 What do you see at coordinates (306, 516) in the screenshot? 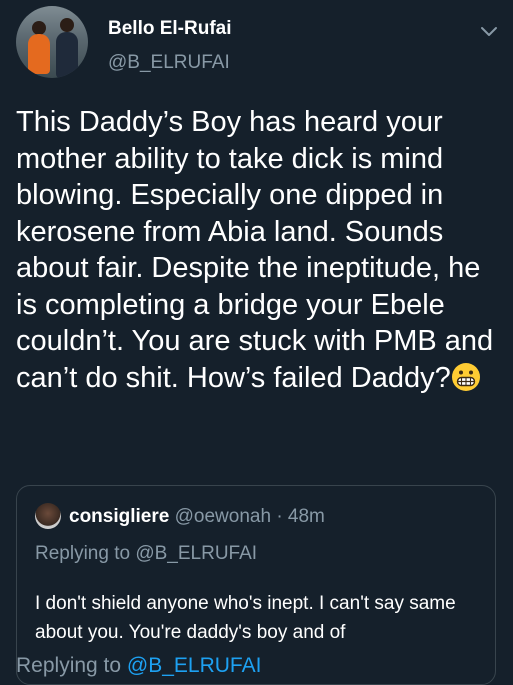
I see `quoted-tweet-time: 48m` at bounding box center [306, 516].